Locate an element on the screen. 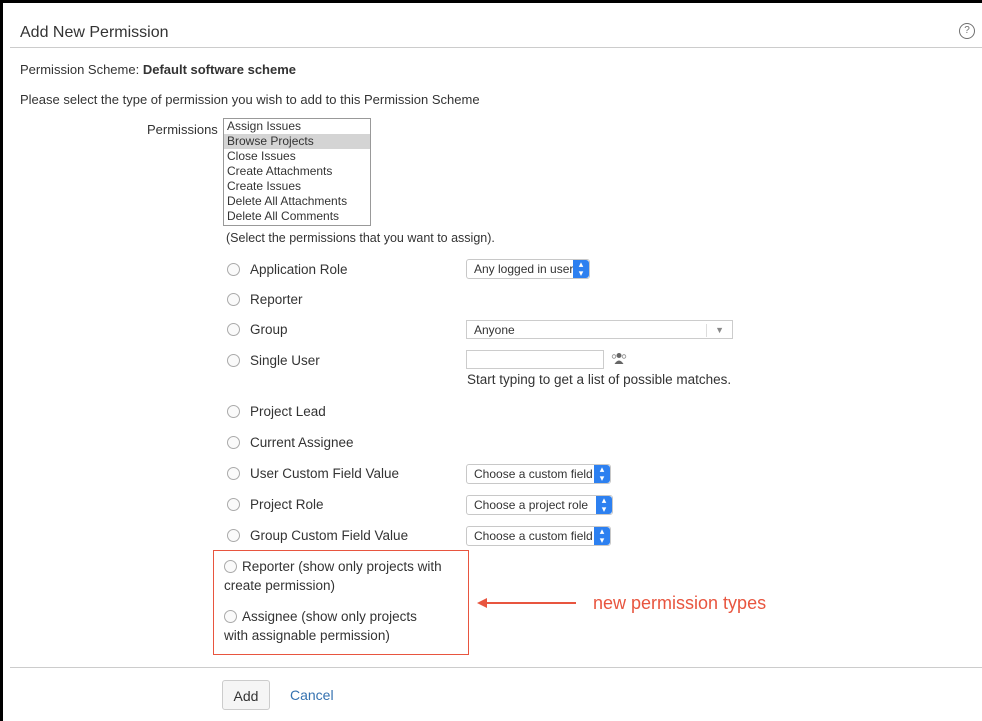 The width and height of the screenshot is (982, 721). grant-row-application-role: Application Role is located at coordinates (287, 269).